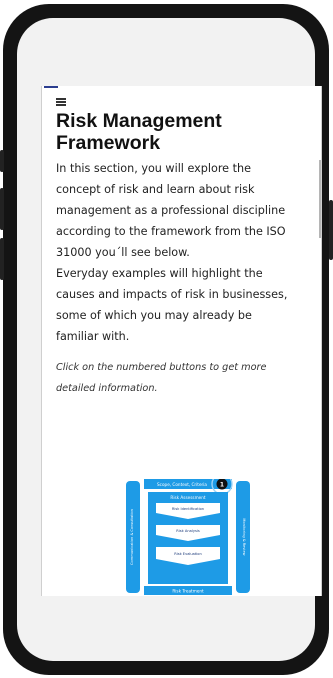 The height and width of the screenshot is (678, 333). I want to click on numbered-button-label: 1, so click(222, 484).